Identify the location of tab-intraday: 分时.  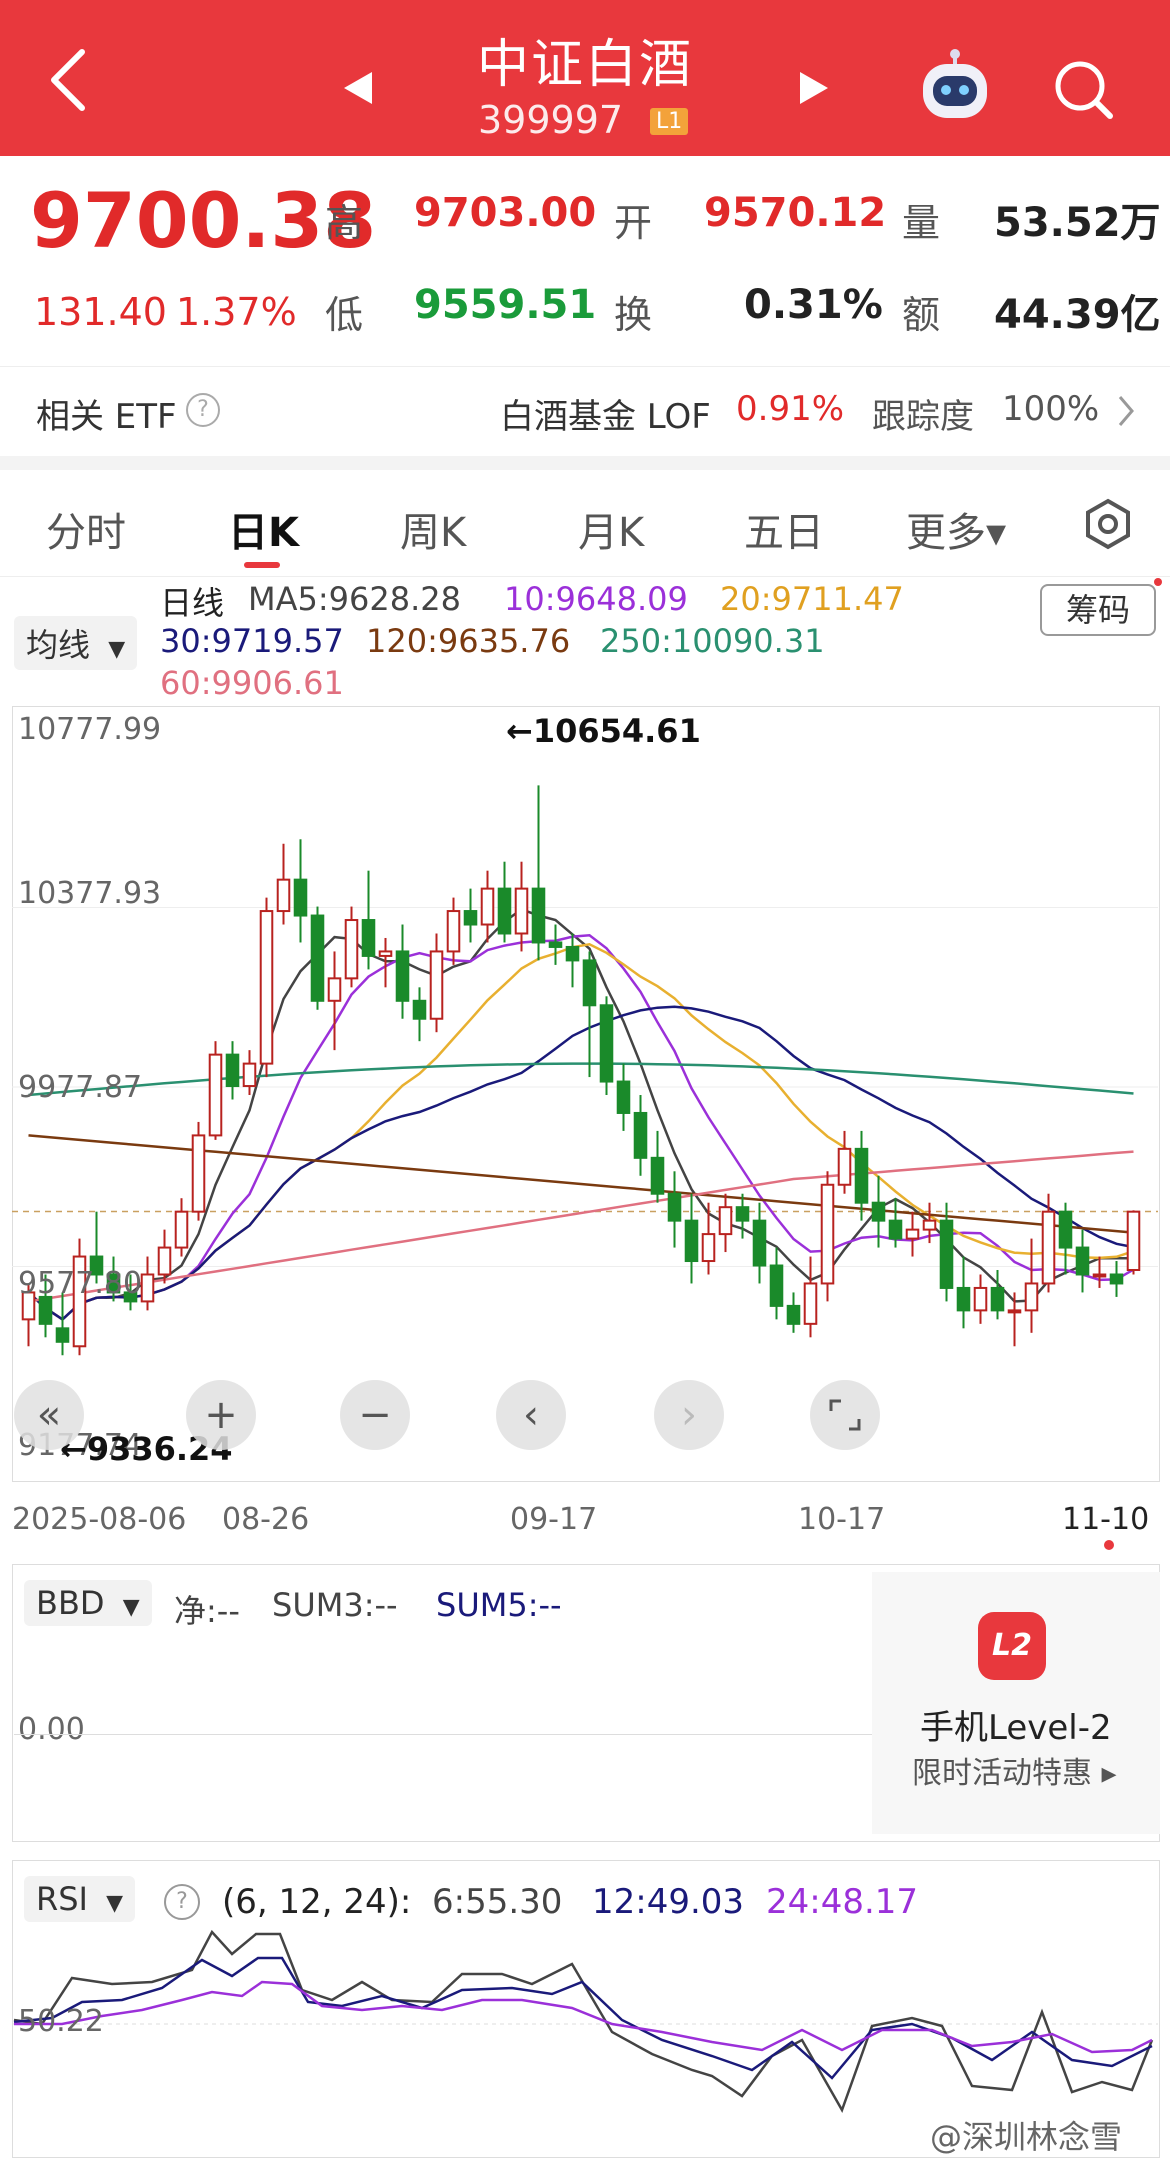
(86, 529).